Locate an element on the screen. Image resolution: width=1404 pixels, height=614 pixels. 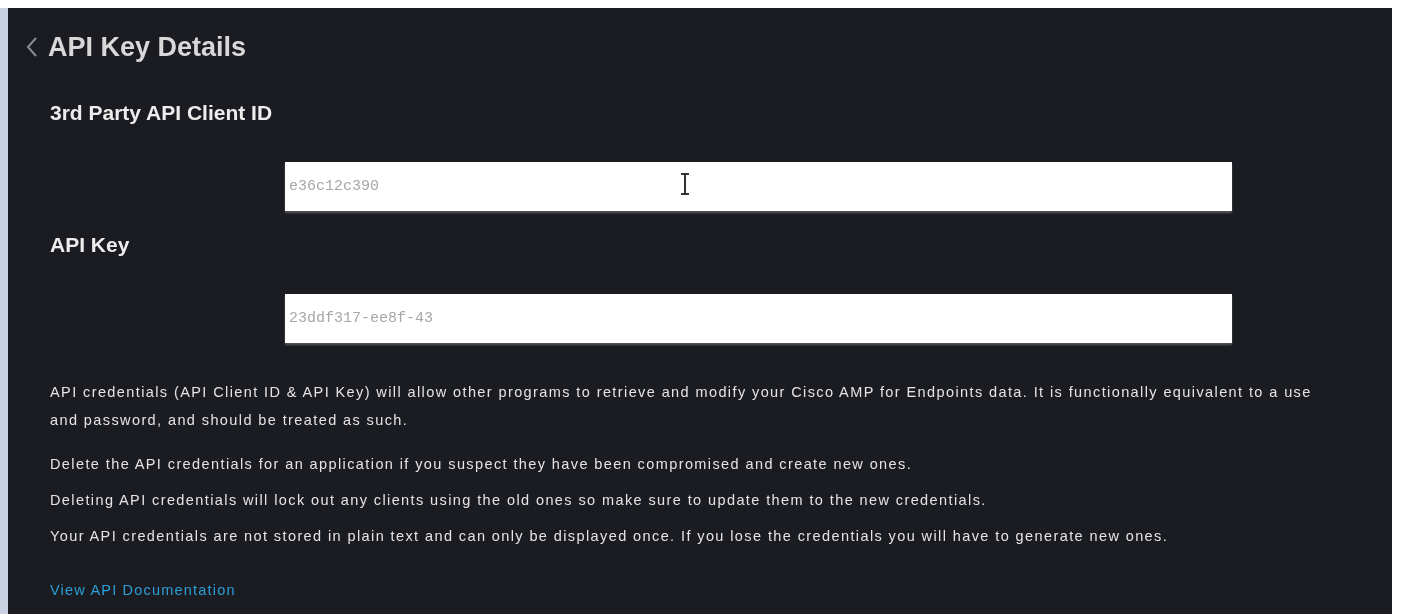
documentation-link: View API Documentation is located at coordinates (143, 590).